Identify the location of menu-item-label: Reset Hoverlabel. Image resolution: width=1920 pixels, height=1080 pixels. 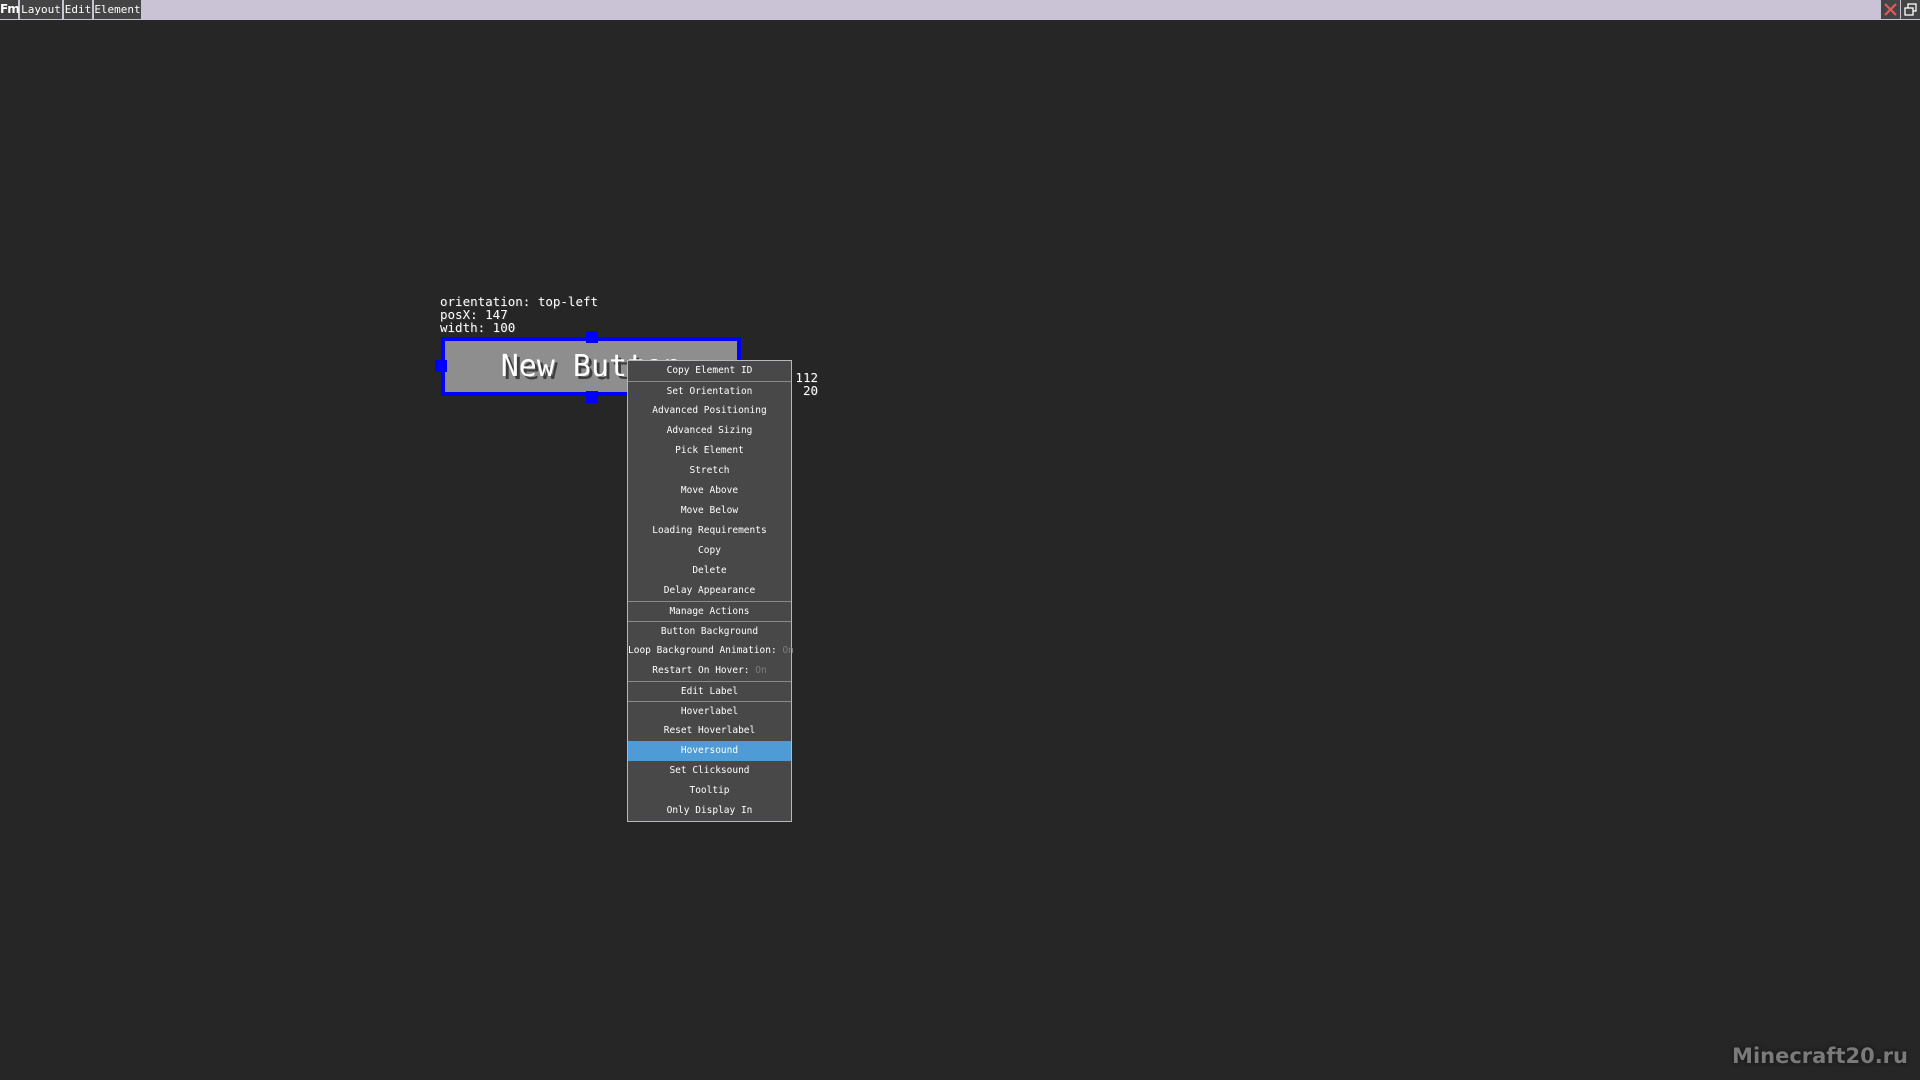
(709, 730).